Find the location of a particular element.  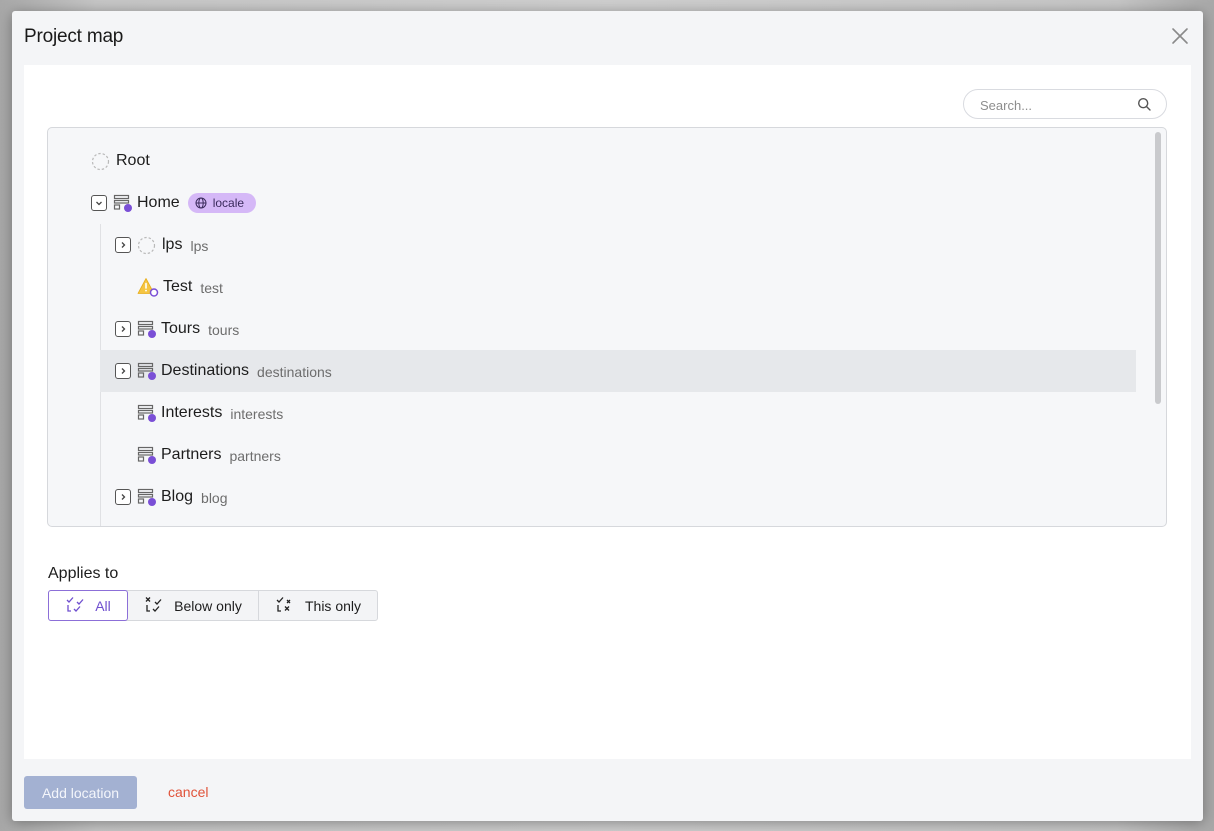

tree-row-label: Interests is located at coordinates (192, 412).